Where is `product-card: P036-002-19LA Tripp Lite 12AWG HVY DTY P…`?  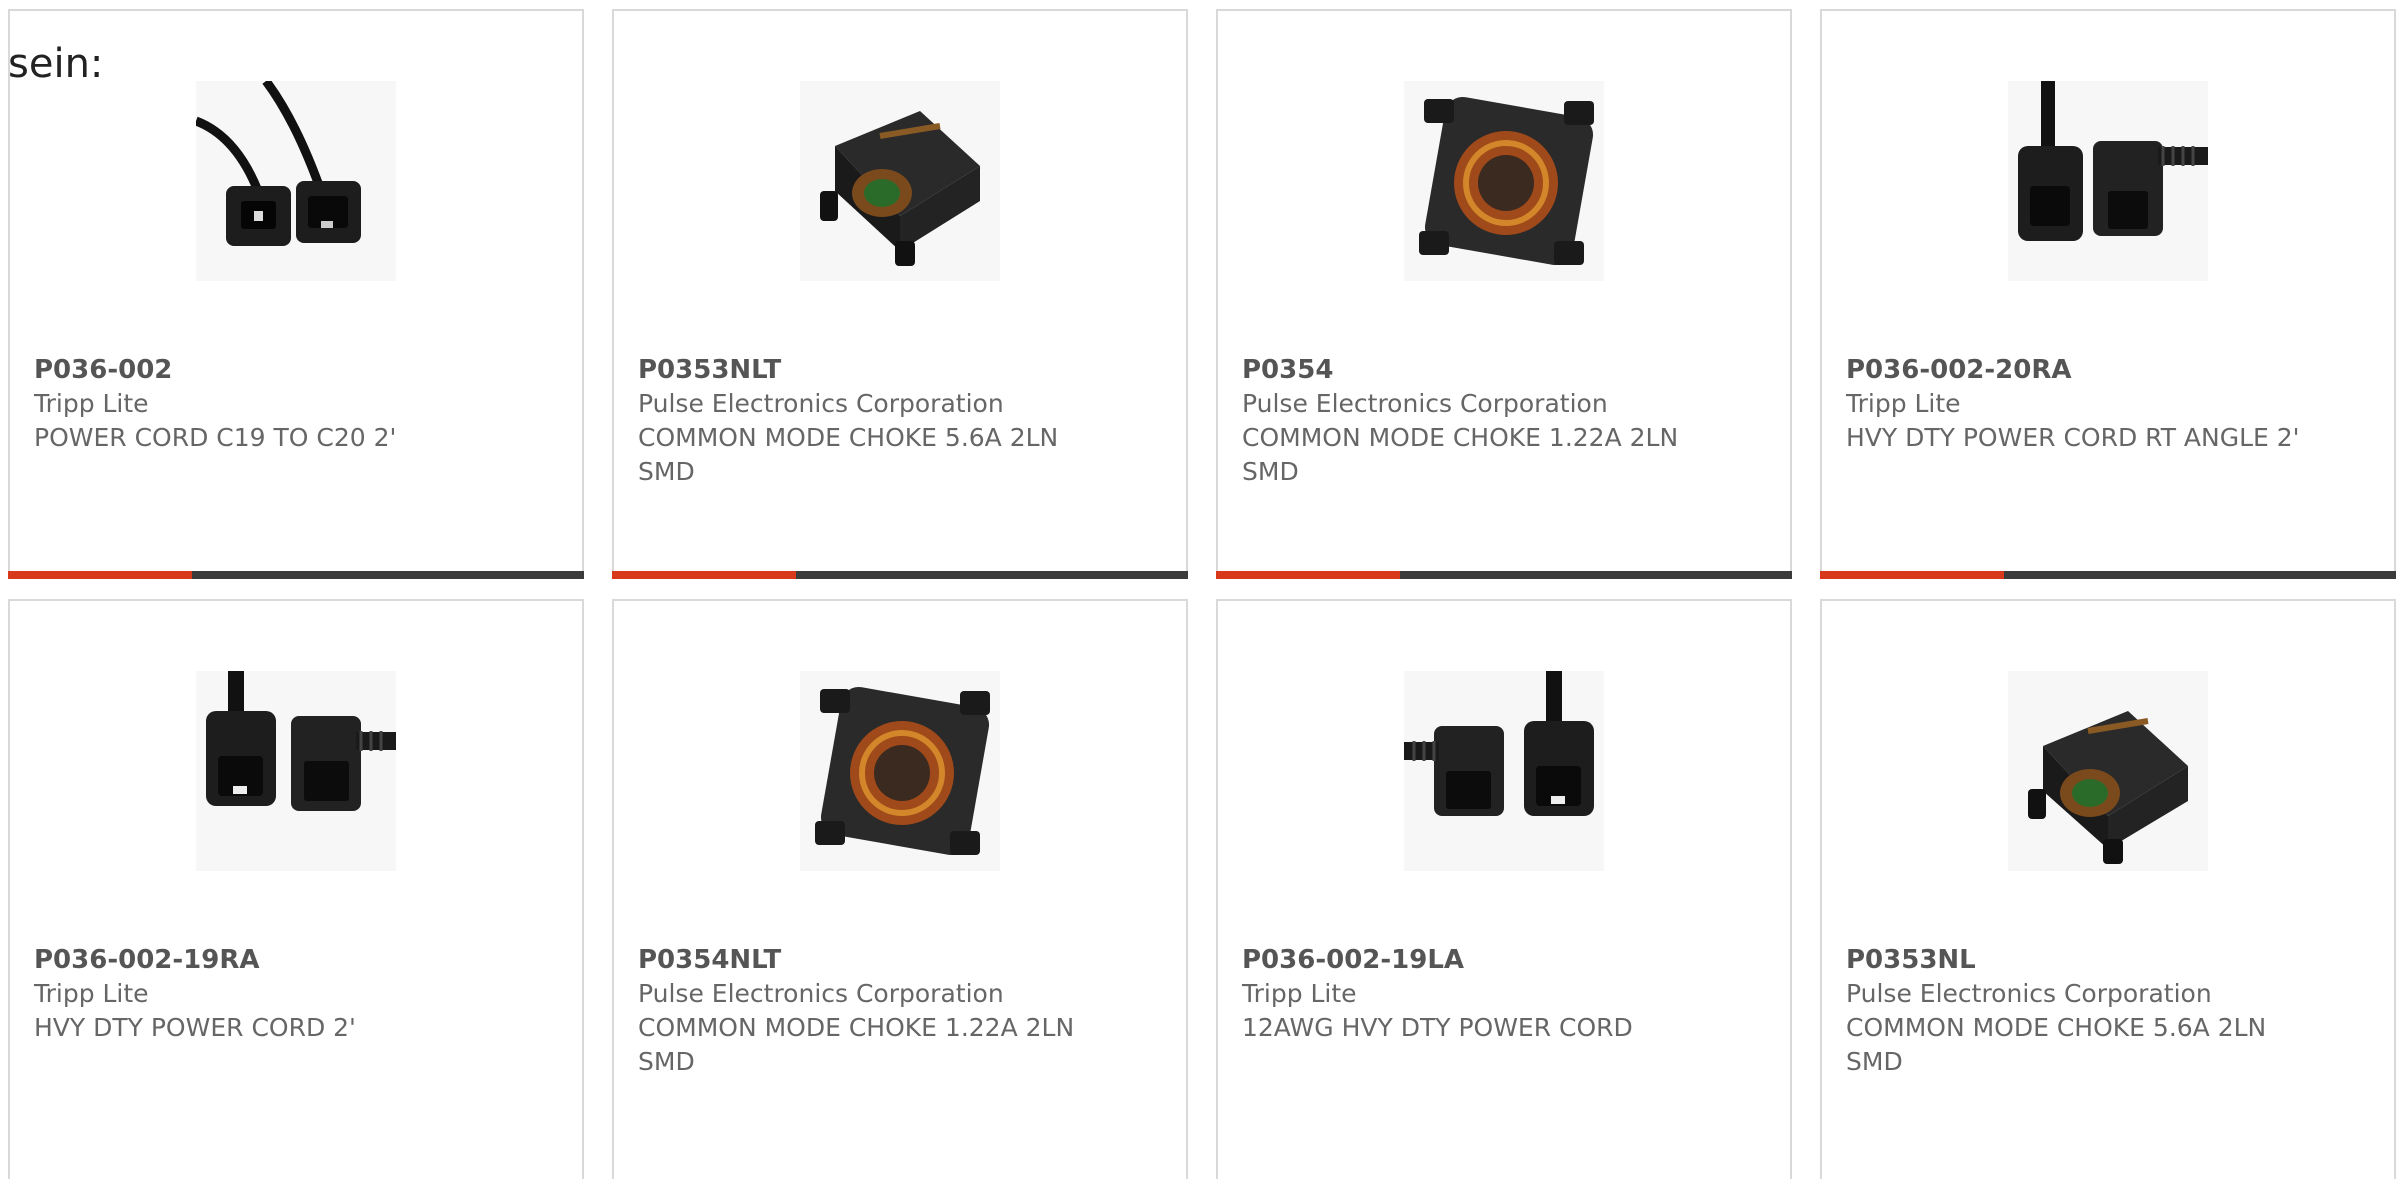
product-card: P036-002-19LA Tripp Lite 12AWG HVY DTY P… is located at coordinates (1504, 889).